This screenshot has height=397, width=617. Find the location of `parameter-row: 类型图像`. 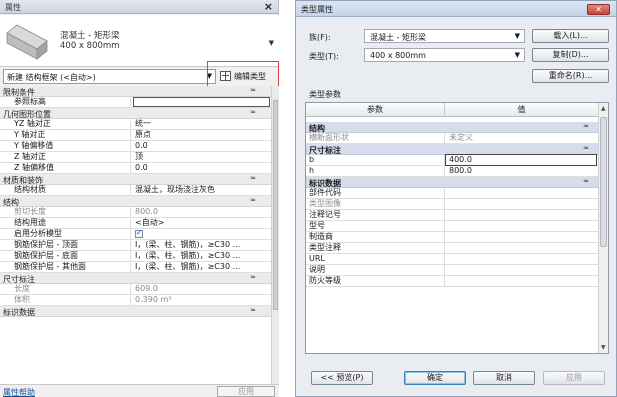

parameter-row: 类型图像 is located at coordinates (452, 204).